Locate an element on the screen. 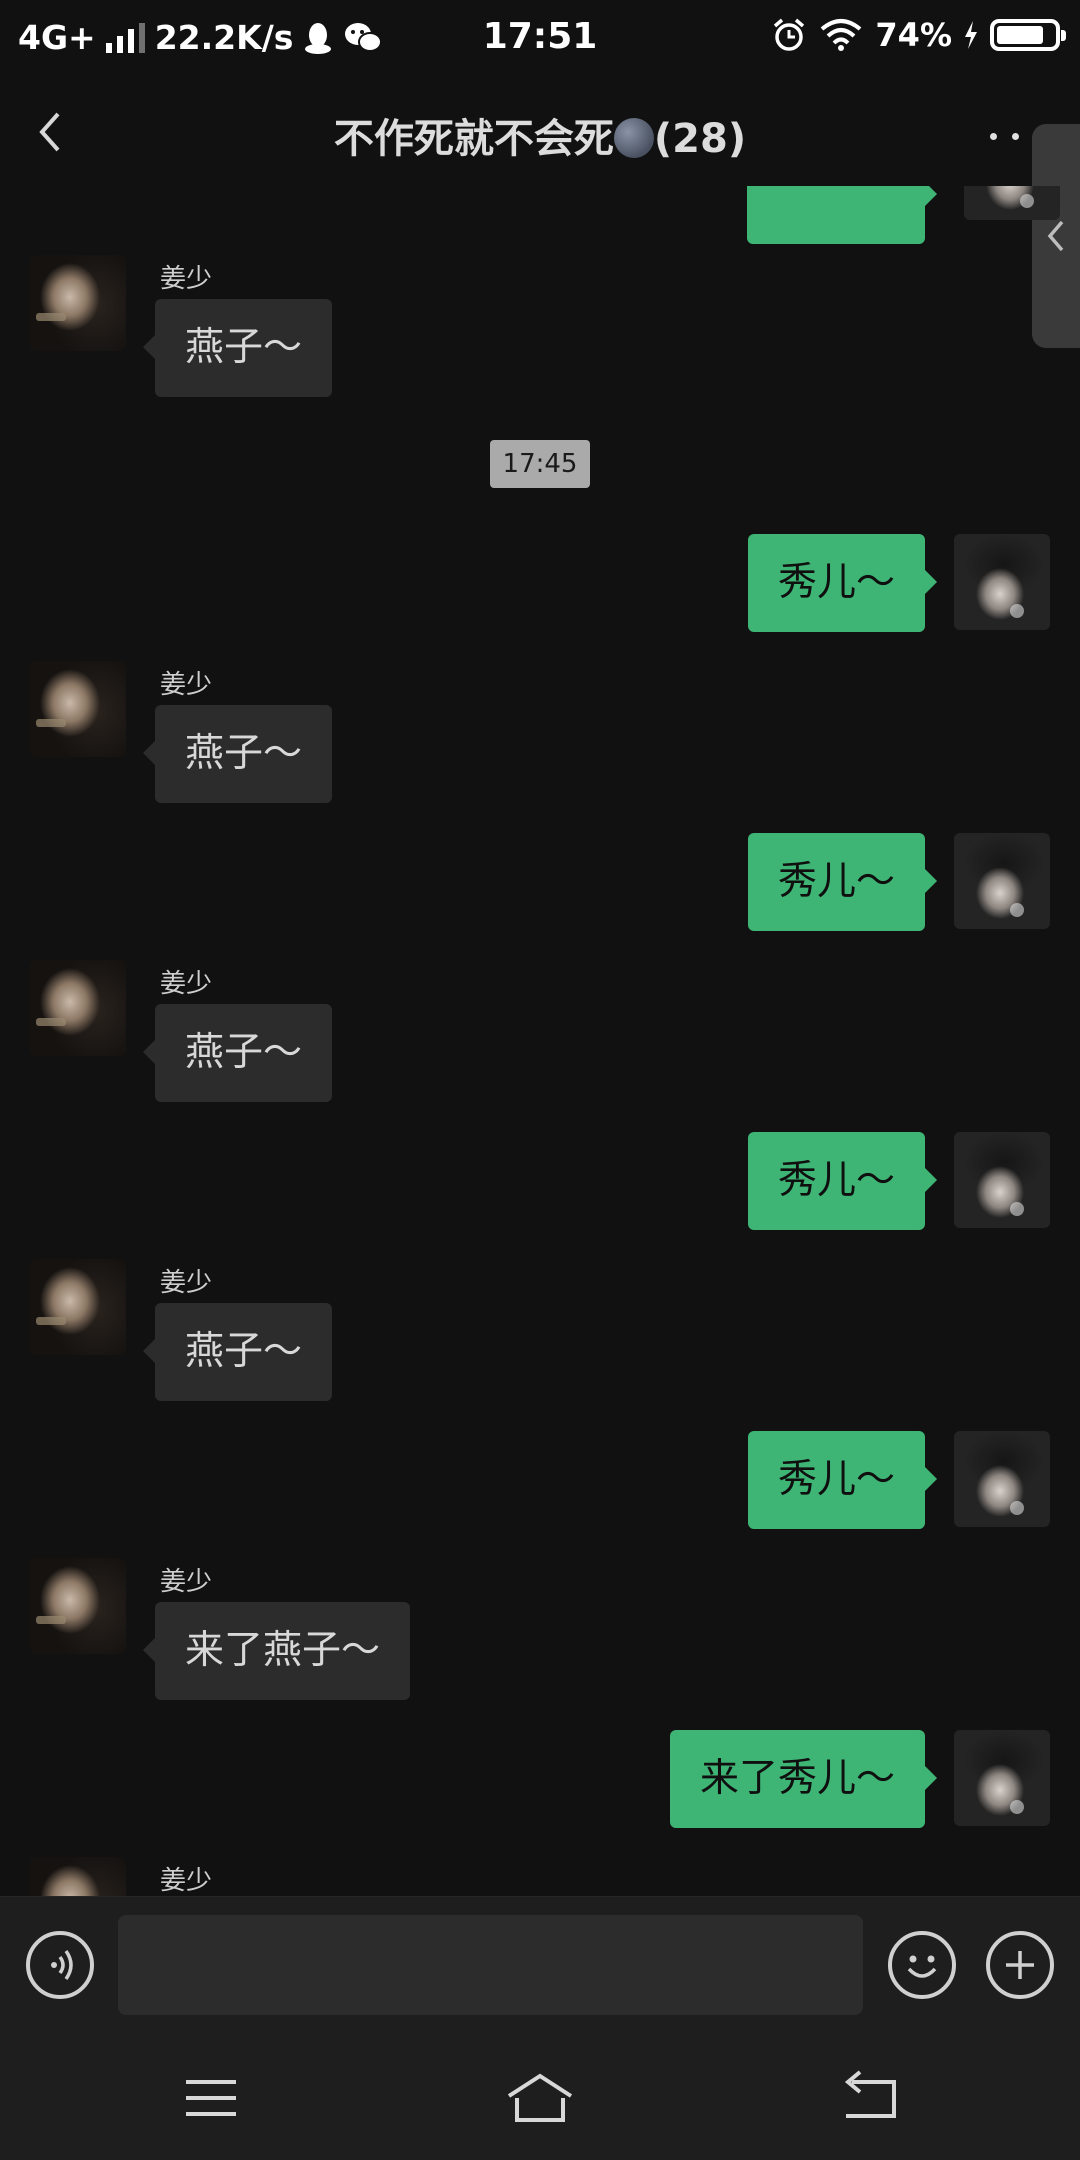 Image resolution: width=1080 pixels, height=2160 pixels. plus-icon is located at coordinates (1020, 1965).